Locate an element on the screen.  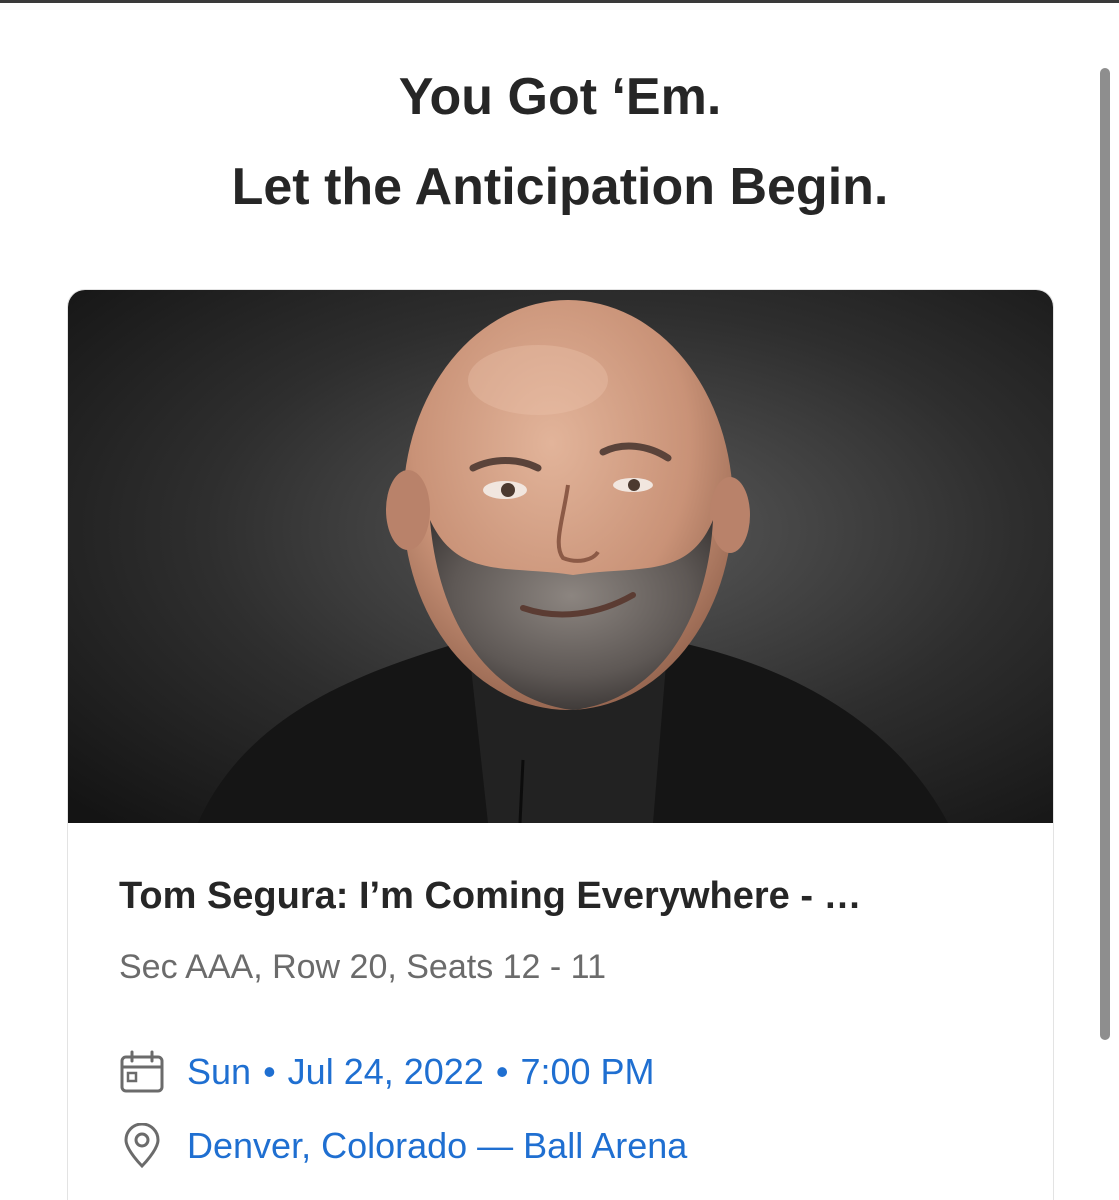
headline-line-2: Let the Anticipation Begin. is located at coordinates (560, 187).